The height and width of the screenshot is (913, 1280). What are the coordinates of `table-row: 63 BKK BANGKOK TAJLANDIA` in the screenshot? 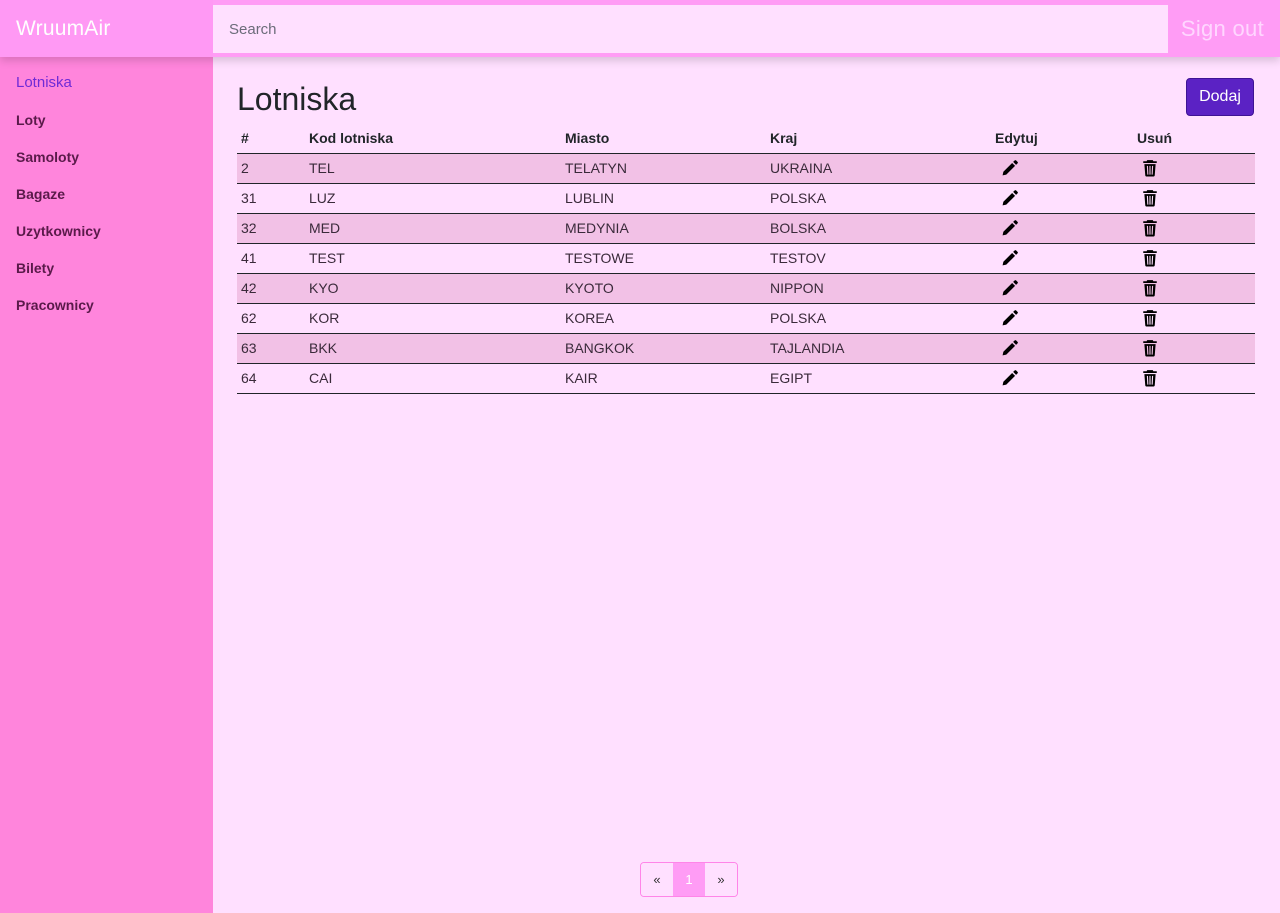 It's located at (746, 348).